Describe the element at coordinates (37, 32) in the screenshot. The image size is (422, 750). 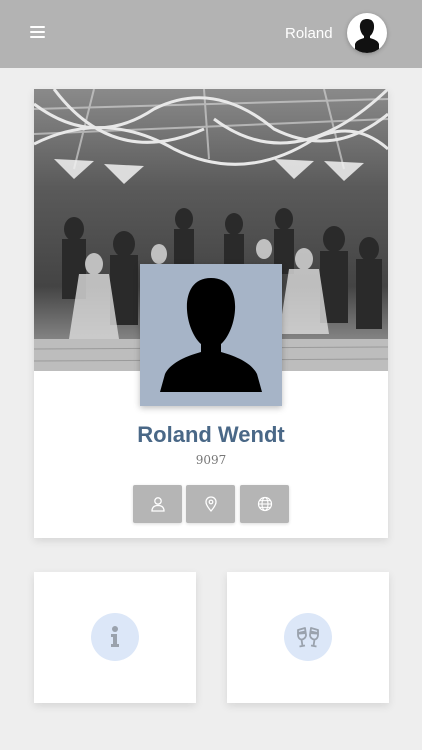
I see `hamburger-menu-icon` at that location.